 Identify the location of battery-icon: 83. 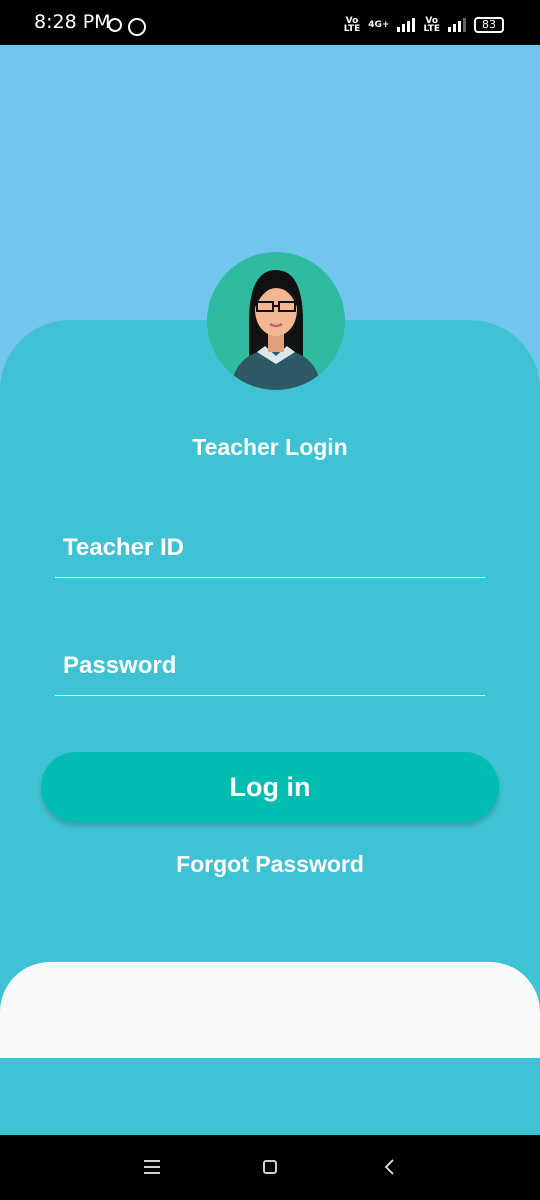
(489, 25).